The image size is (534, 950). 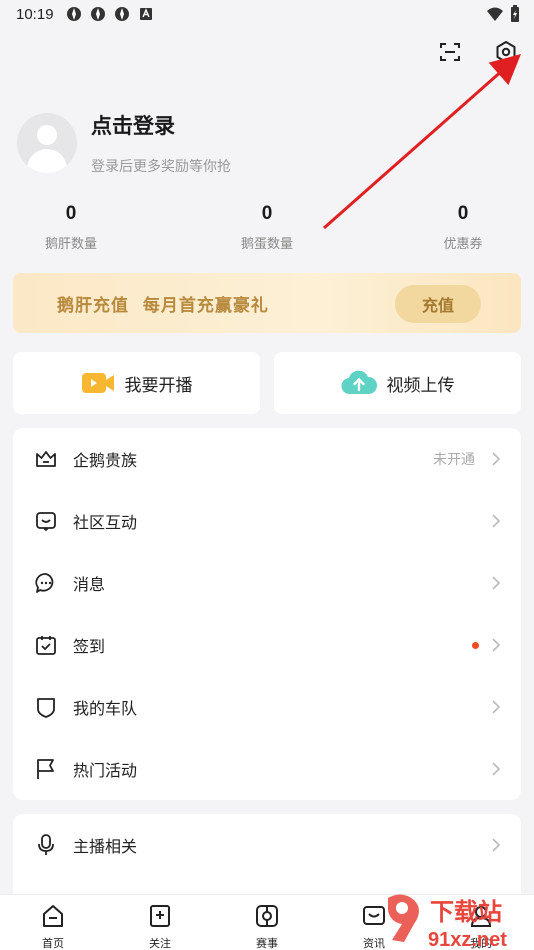 I want to click on top-actions, so click(x=478, y=52).